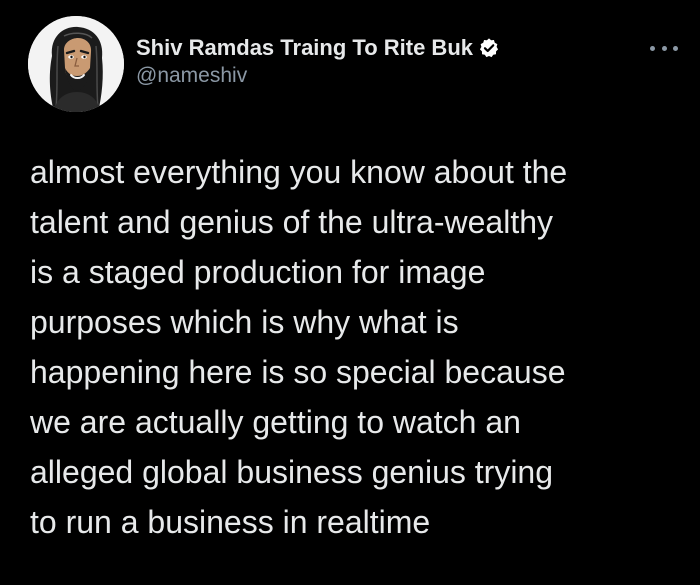  Describe the element at coordinates (304, 48) in the screenshot. I see `author-display-name: Shiv Ramdas Traing To Rite Buk` at that location.